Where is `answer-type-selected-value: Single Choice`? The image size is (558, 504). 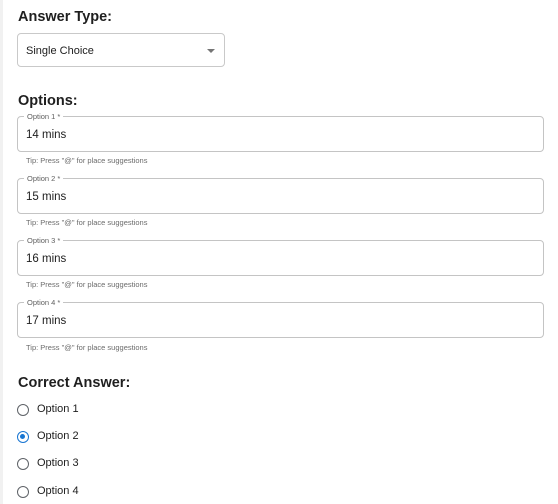
answer-type-selected-value: Single Choice is located at coordinates (60, 51).